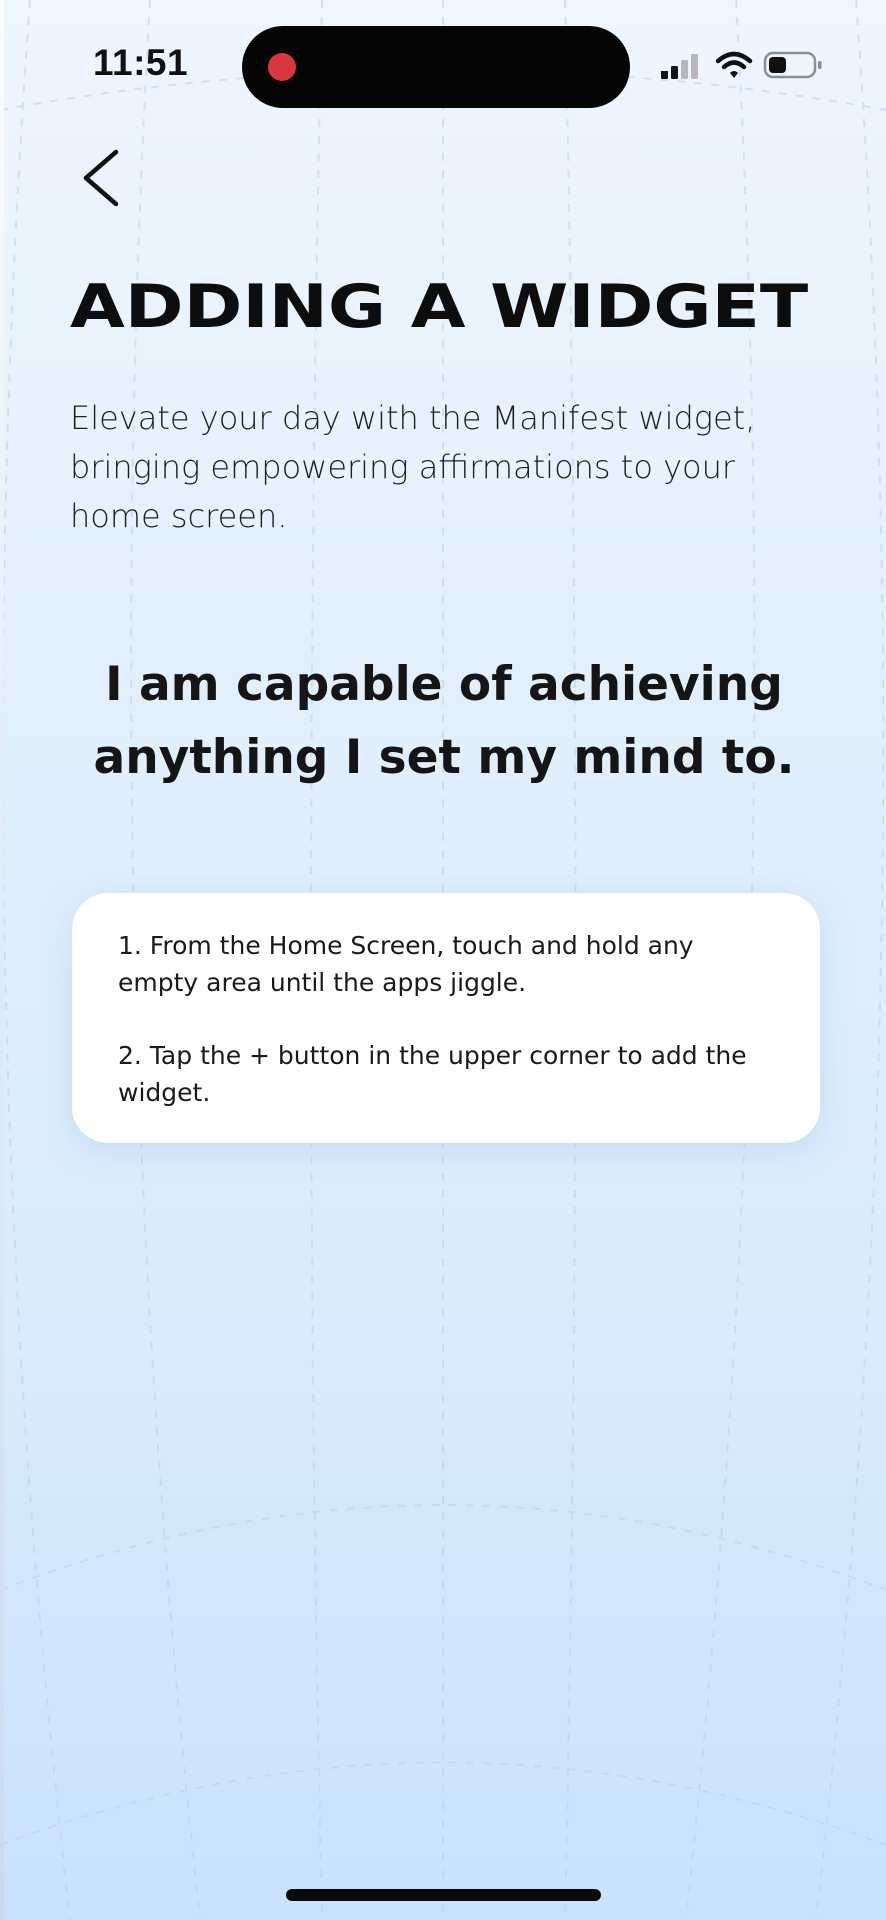  Describe the element at coordinates (443, 1895) in the screenshot. I see `home-indicator` at that location.